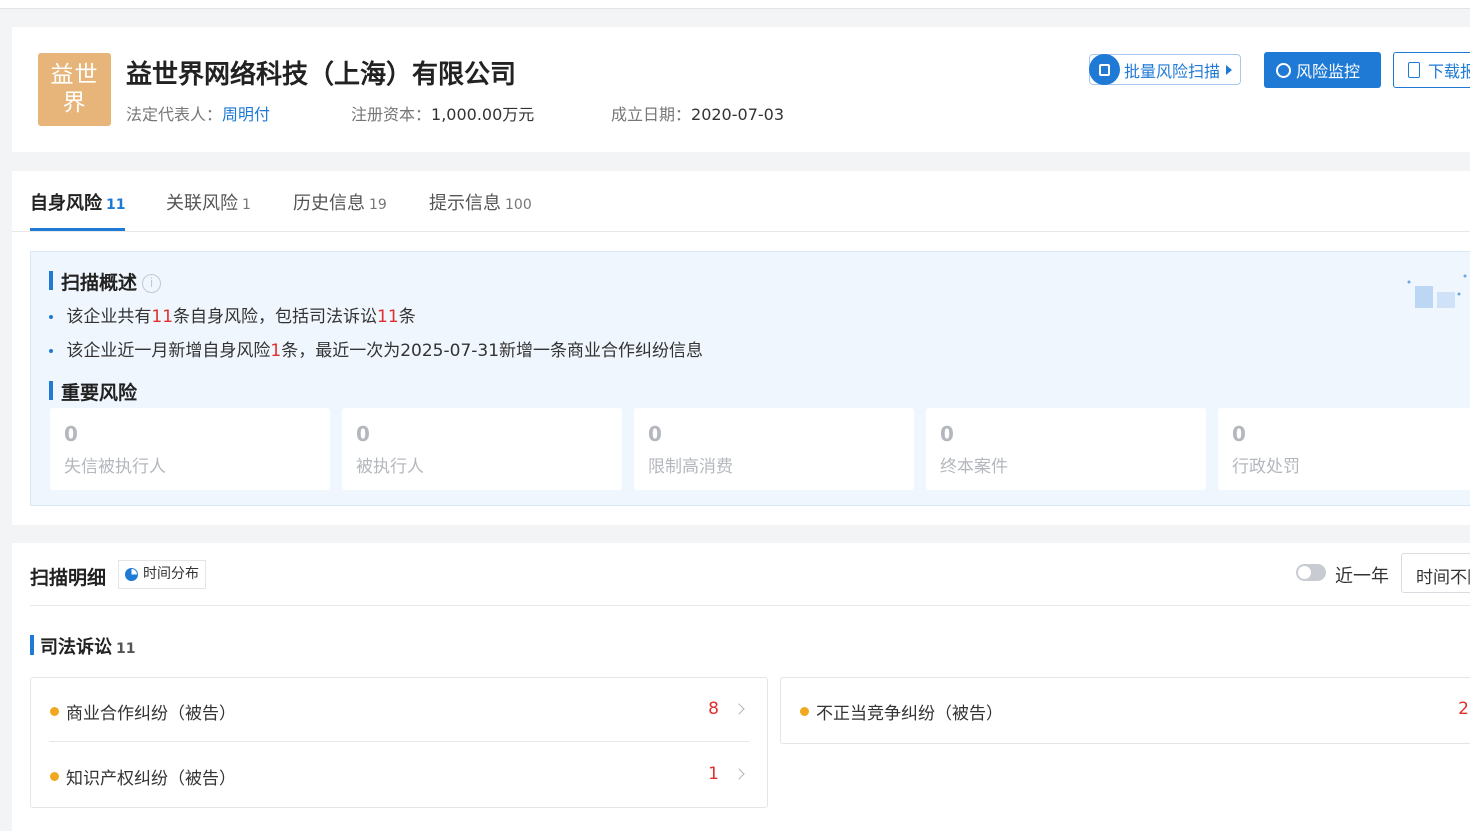 The image size is (1470, 831). Describe the element at coordinates (1172, 71) in the screenshot. I see `batch-scan-label: 批量风险扫描` at that location.